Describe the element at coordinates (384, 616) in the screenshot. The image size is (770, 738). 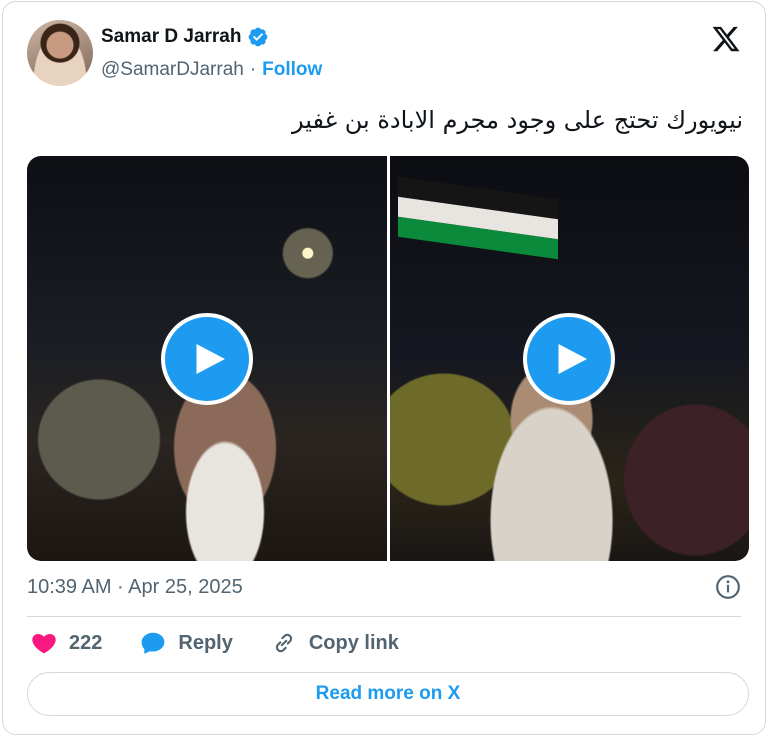
I see `divider` at that location.